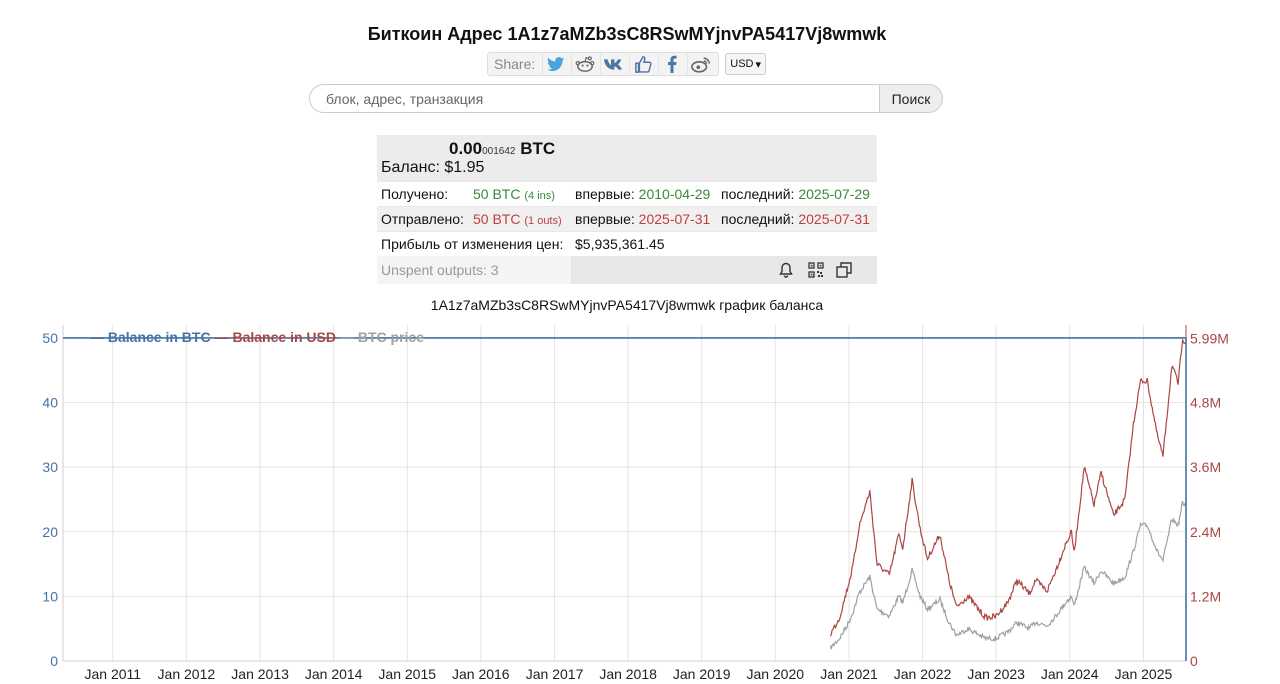 This screenshot has width=1280, height=684. I want to click on legend-item: — BTC price, so click(382, 337).